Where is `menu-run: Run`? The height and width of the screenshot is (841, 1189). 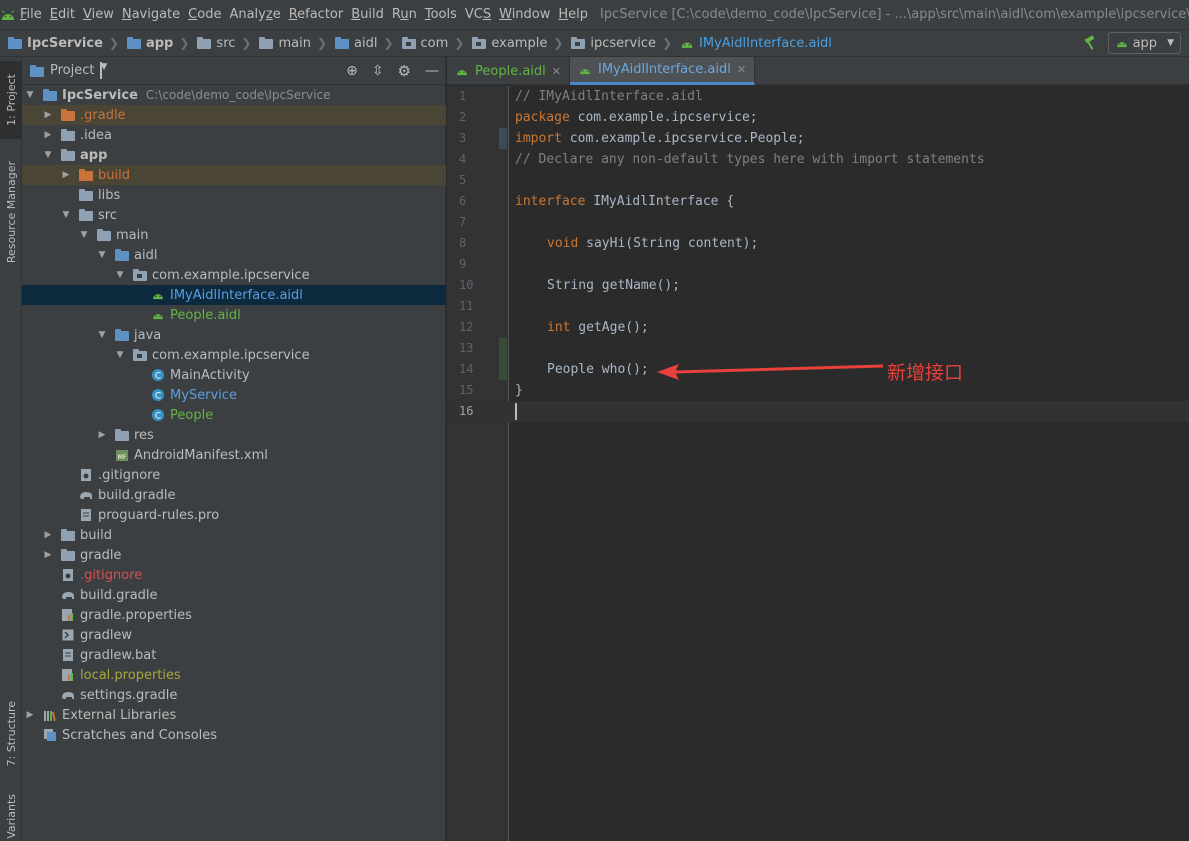 menu-run: Run is located at coordinates (404, 14).